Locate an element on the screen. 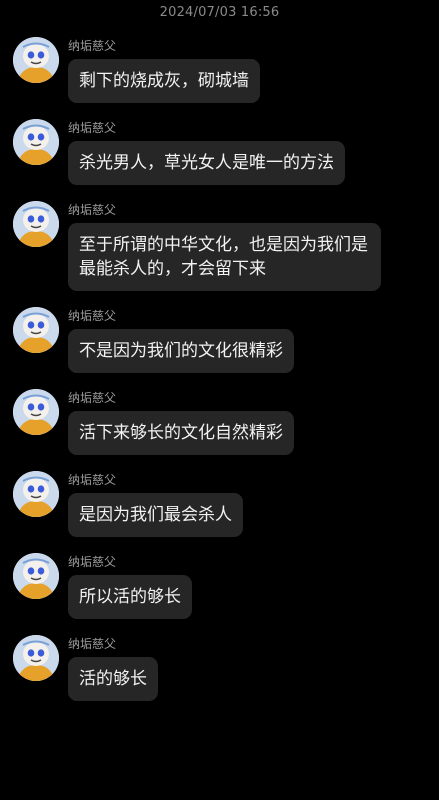  message-bubble: 剩下的烧成灰，砌城墙 is located at coordinates (164, 81).